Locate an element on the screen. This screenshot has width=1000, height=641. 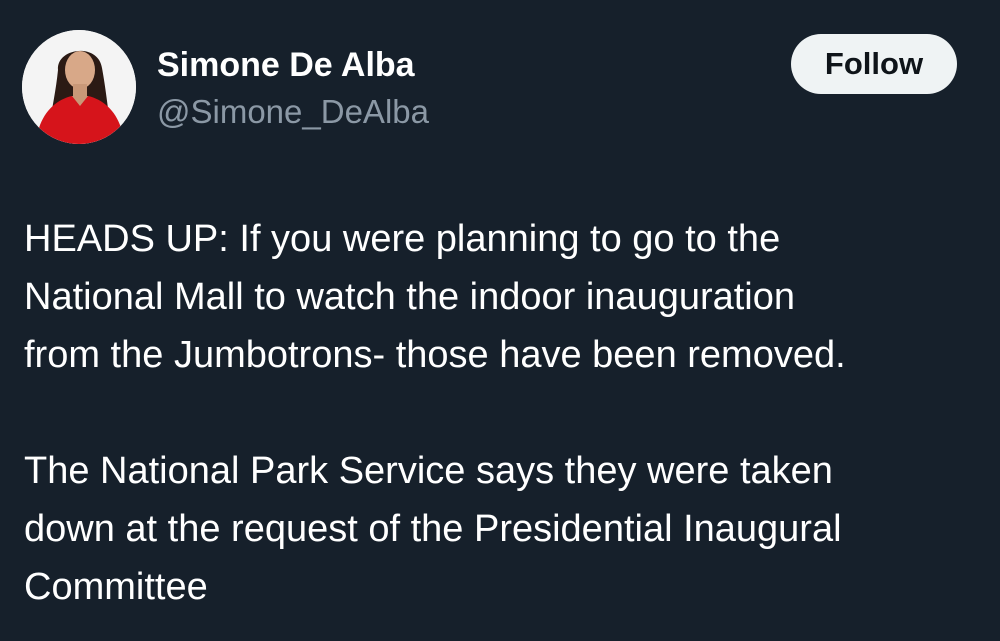
follow-button: Follow is located at coordinates (874, 64).